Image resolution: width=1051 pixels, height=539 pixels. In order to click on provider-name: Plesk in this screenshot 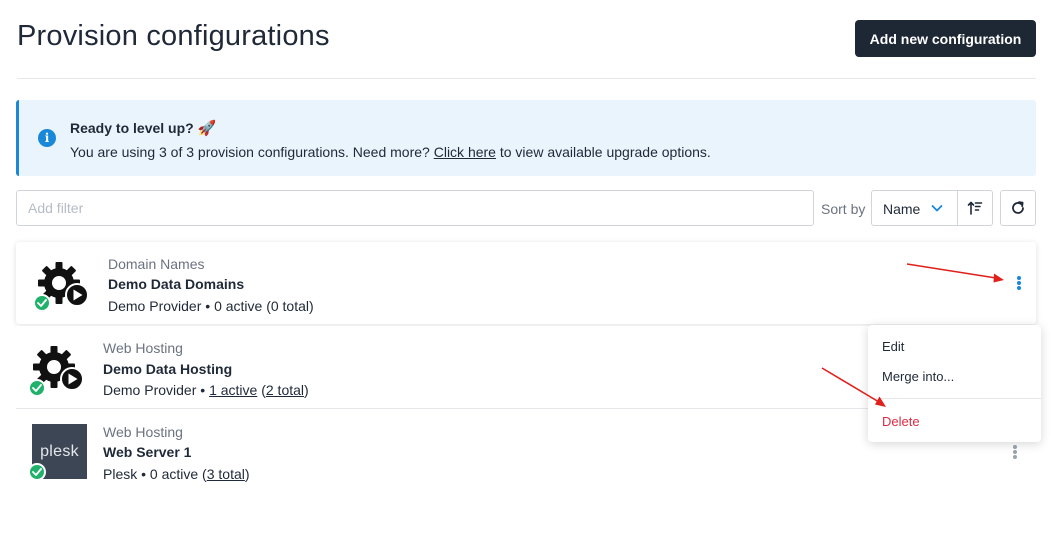, I will do `click(120, 474)`.